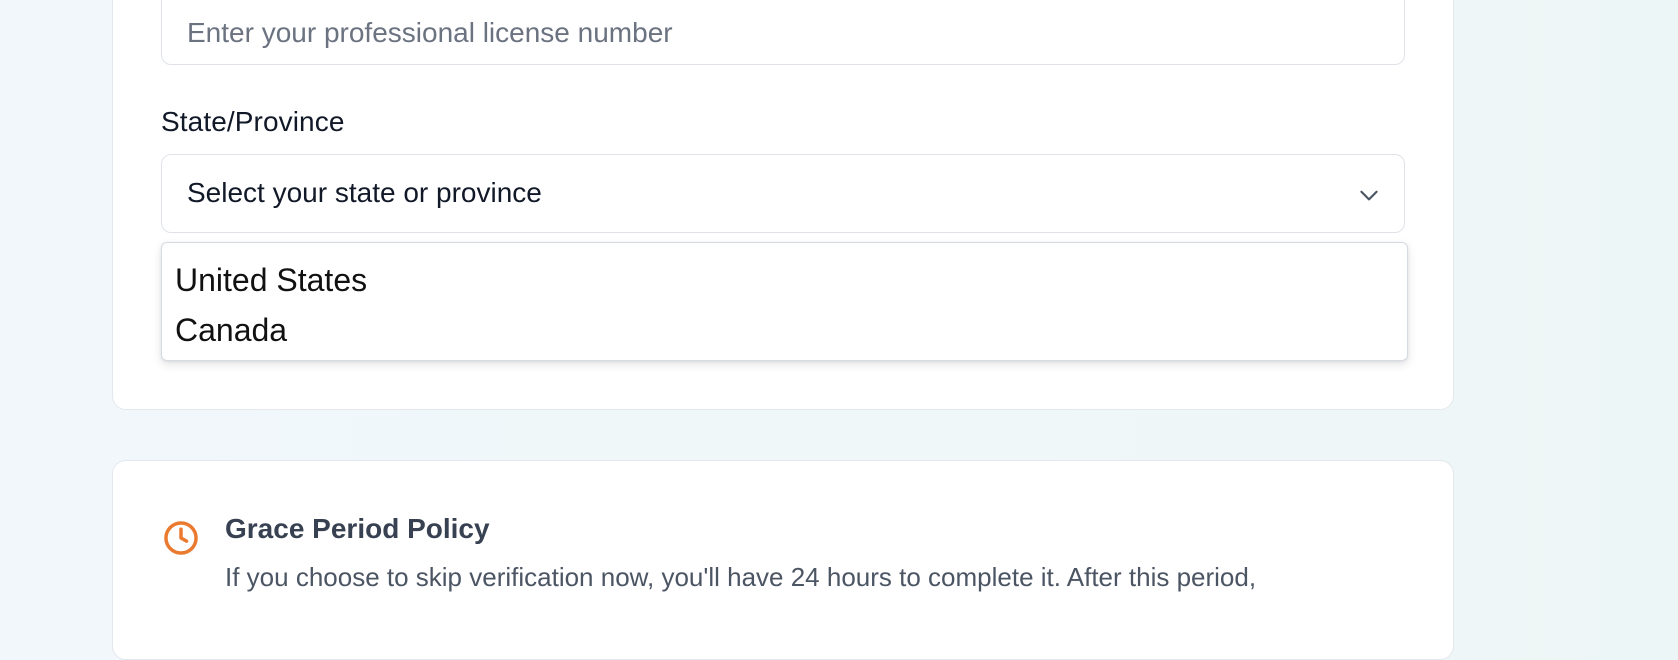 The height and width of the screenshot is (660, 1678). What do you see at coordinates (253, 121) in the screenshot?
I see `state-province-label: State/Province` at bounding box center [253, 121].